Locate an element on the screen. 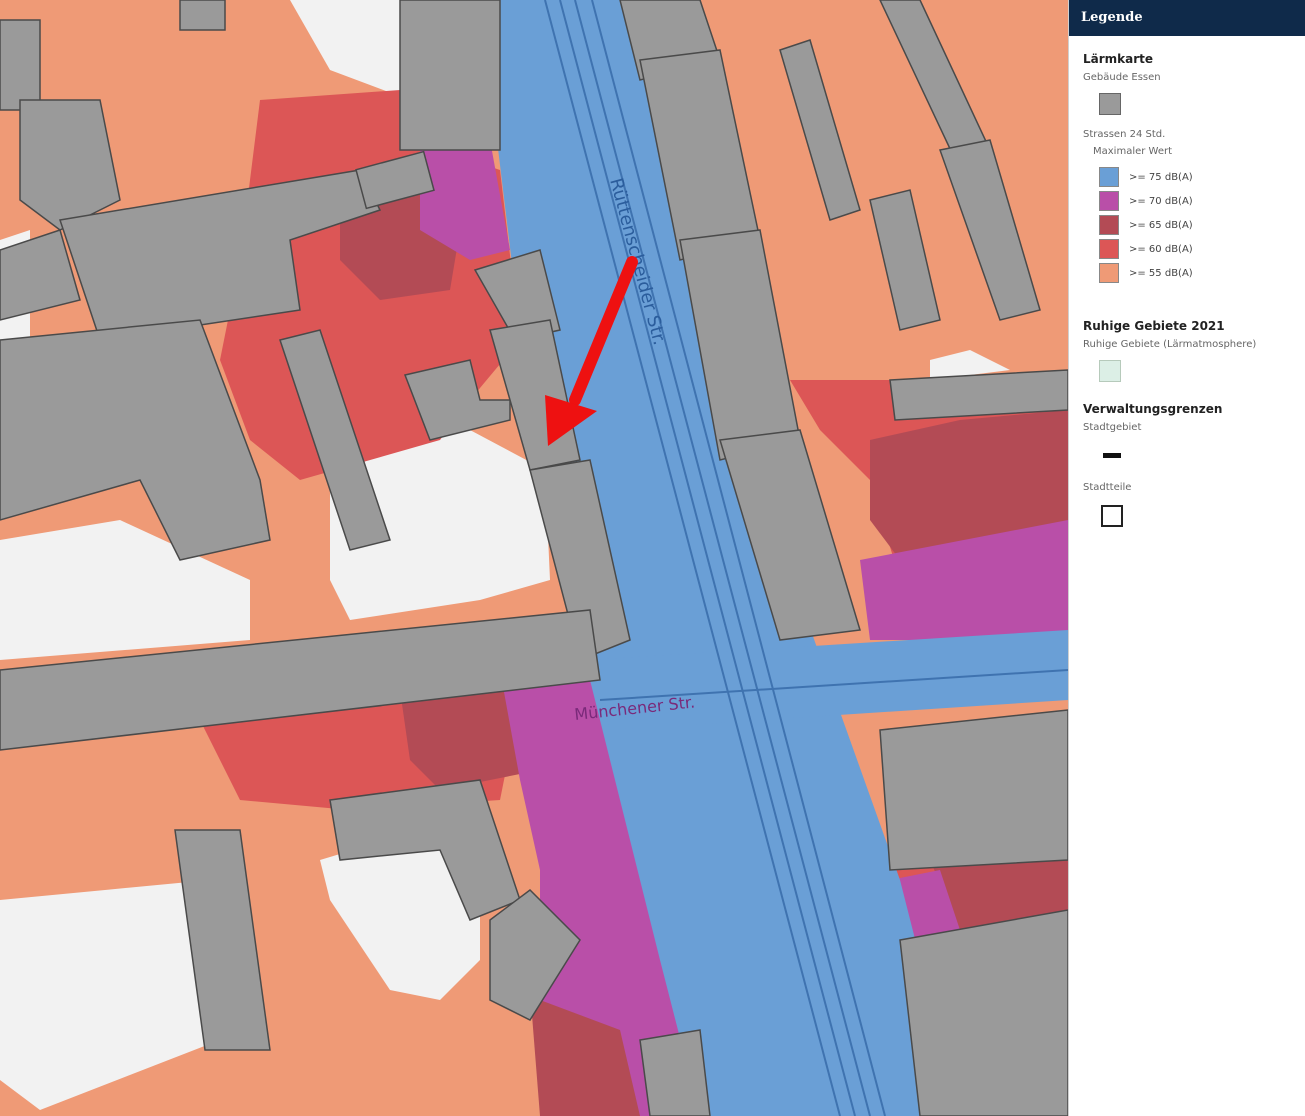 Image resolution: width=1305 pixels, height=1116 pixels. legend-item: >= 70 dB(A) is located at coordinates (1195, 201).